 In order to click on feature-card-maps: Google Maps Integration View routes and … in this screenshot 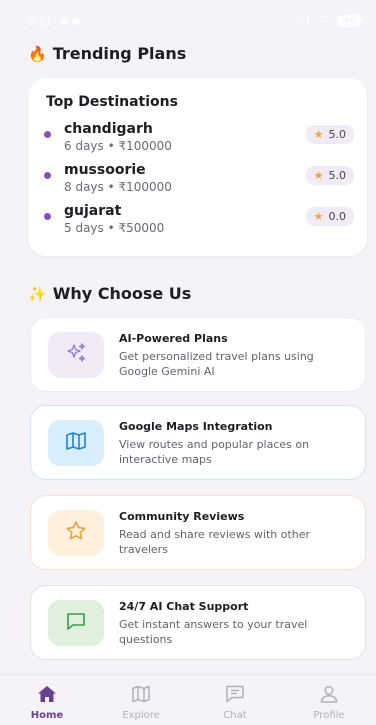, I will do `click(198, 442)`.